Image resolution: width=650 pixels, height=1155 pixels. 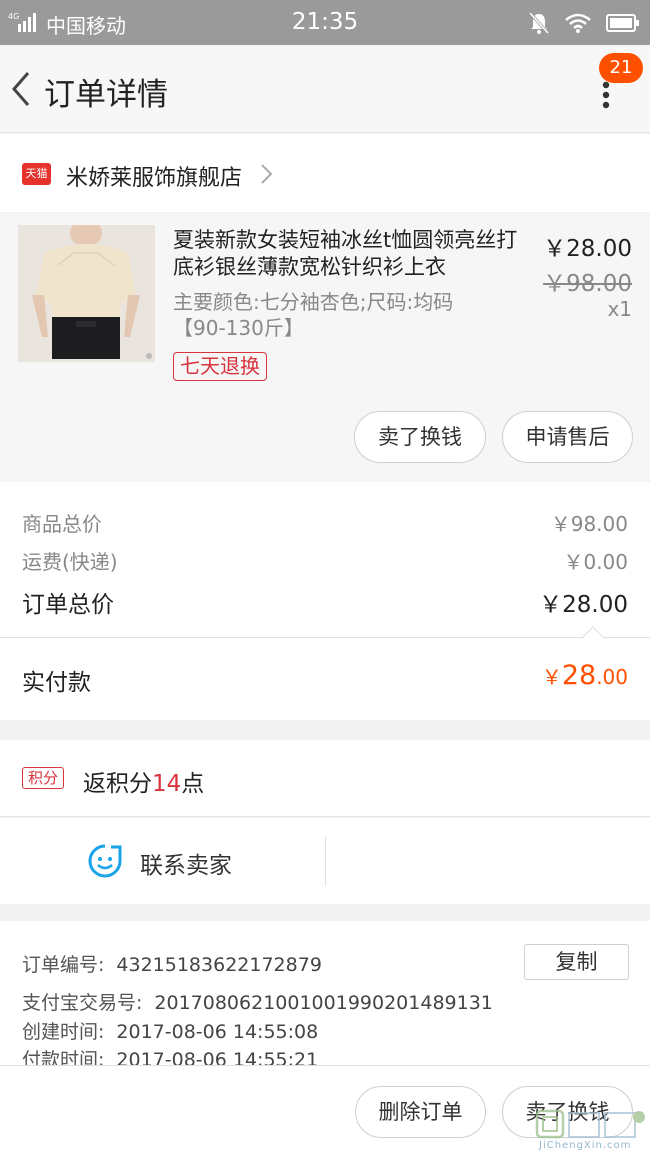 What do you see at coordinates (154, 176) in the screenshot?
I see `shop-name: 米娇莱服饰旗舰店` at bounding box center [154, 176].